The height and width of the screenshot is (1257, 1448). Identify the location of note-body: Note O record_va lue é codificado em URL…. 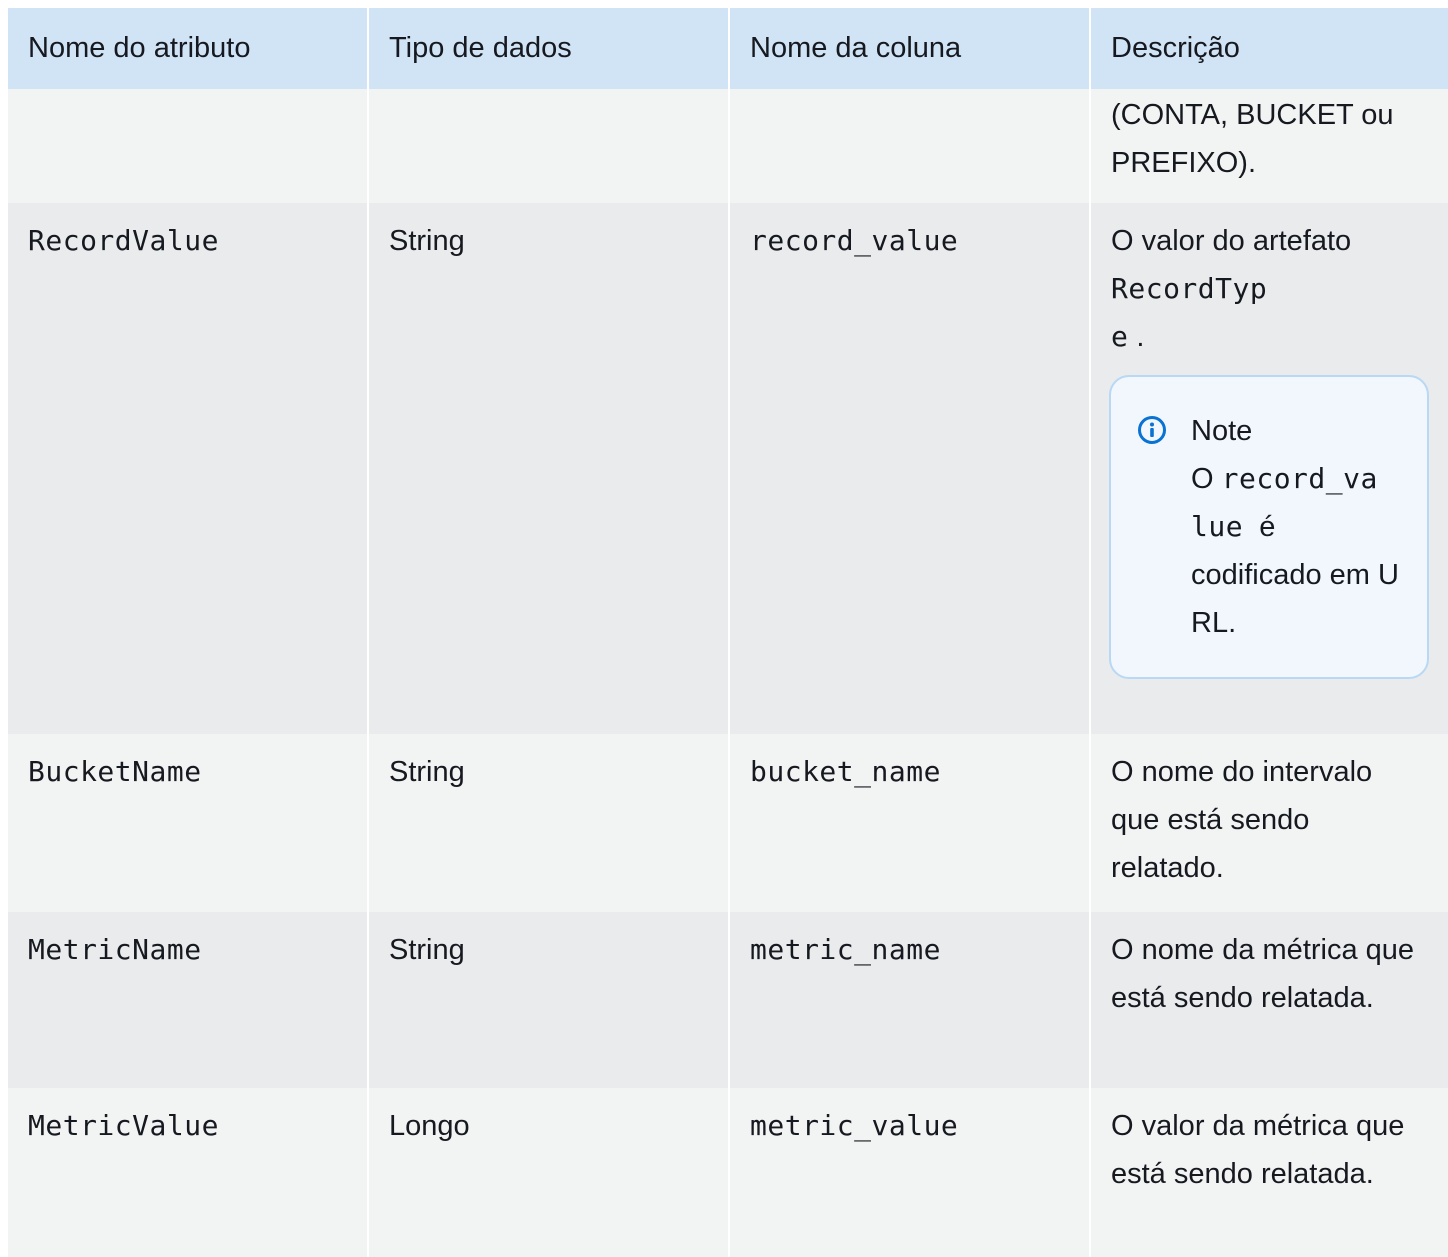
(1301, 527).